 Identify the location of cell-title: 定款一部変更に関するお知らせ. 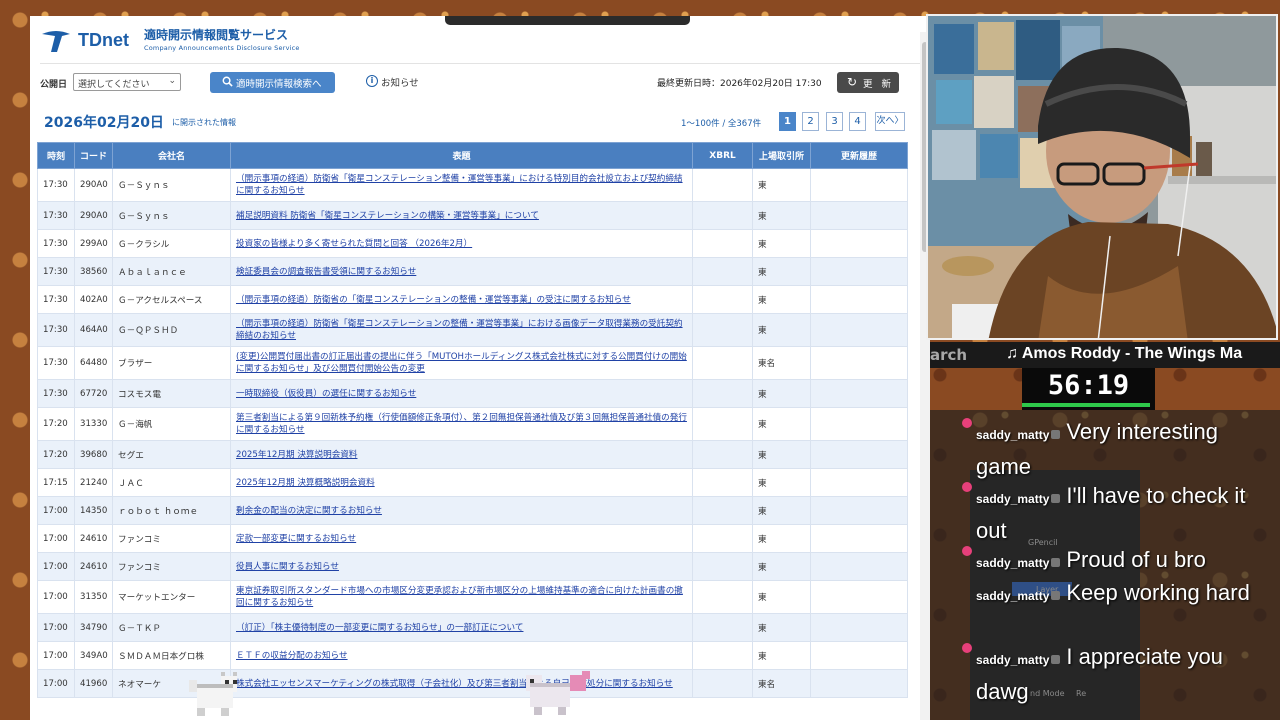
(461, 538).